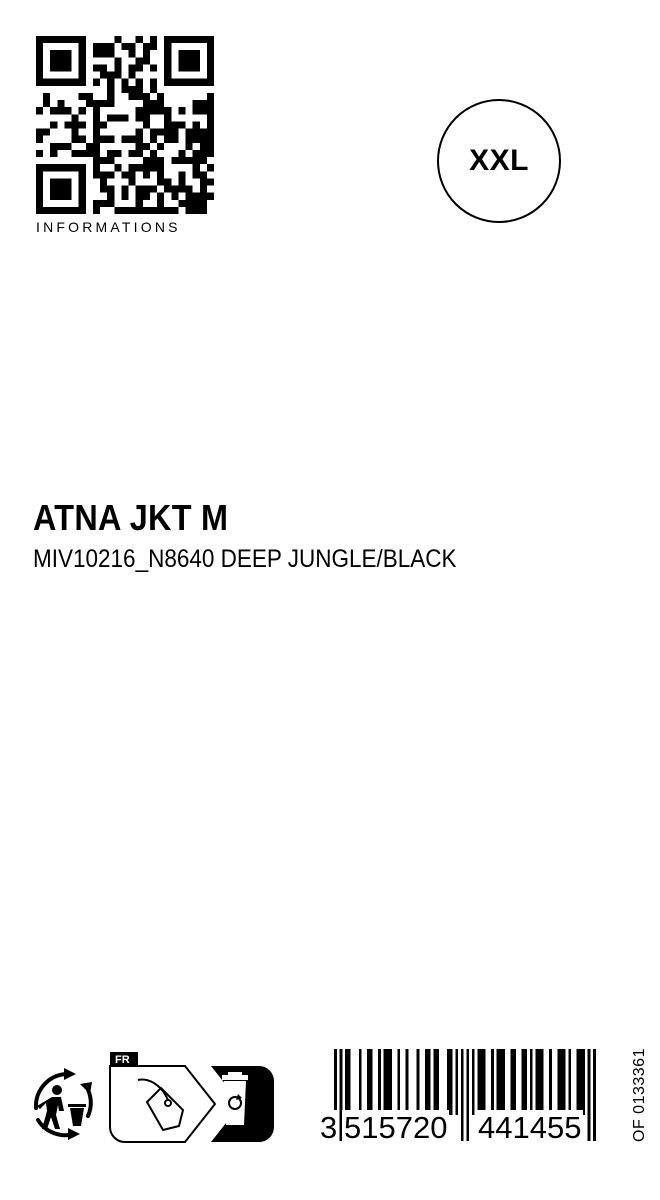 The image size is (660, 1200). I want to click on qr-code, so click(125, 125).